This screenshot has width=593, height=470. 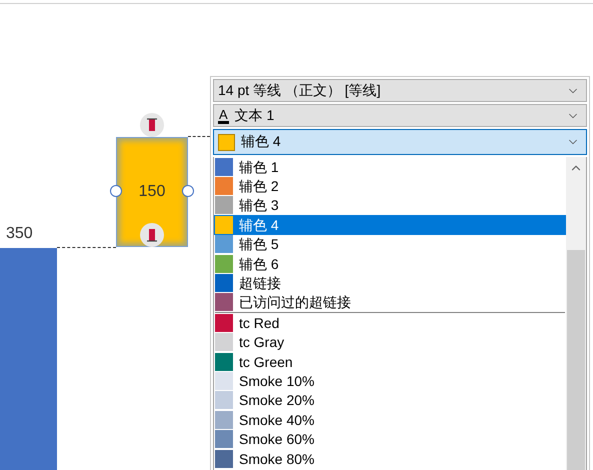 I want to click on color-option: 辅色 6, so click(x=390, y=264).